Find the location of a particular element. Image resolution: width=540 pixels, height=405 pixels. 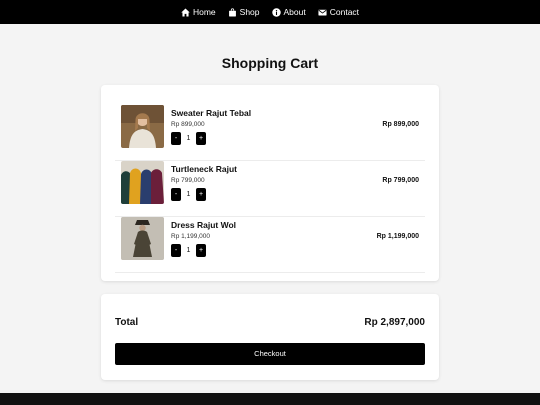

item-price: Rp 1,199,000 is located at coordinates (191, 236).